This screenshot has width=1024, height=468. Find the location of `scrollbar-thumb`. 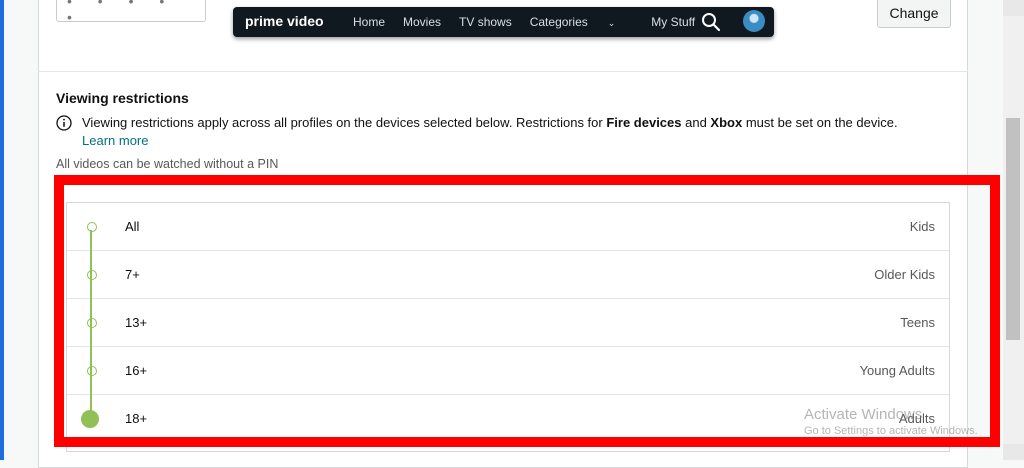

scrollbar-thumb is located at coordinates (1013, 229).